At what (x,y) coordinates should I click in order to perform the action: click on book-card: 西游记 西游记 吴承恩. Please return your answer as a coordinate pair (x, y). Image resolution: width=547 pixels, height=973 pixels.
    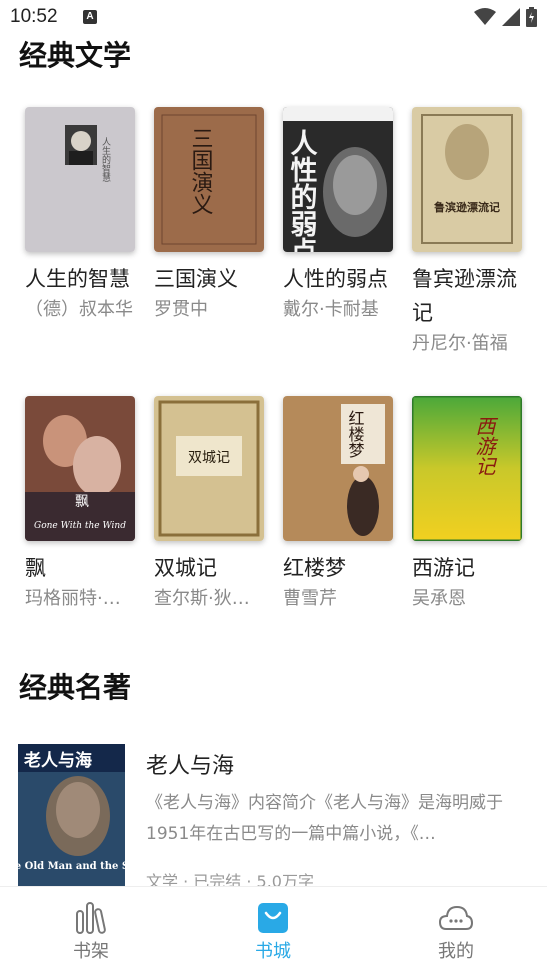
    Looking at the image, I should click on (471, 504).